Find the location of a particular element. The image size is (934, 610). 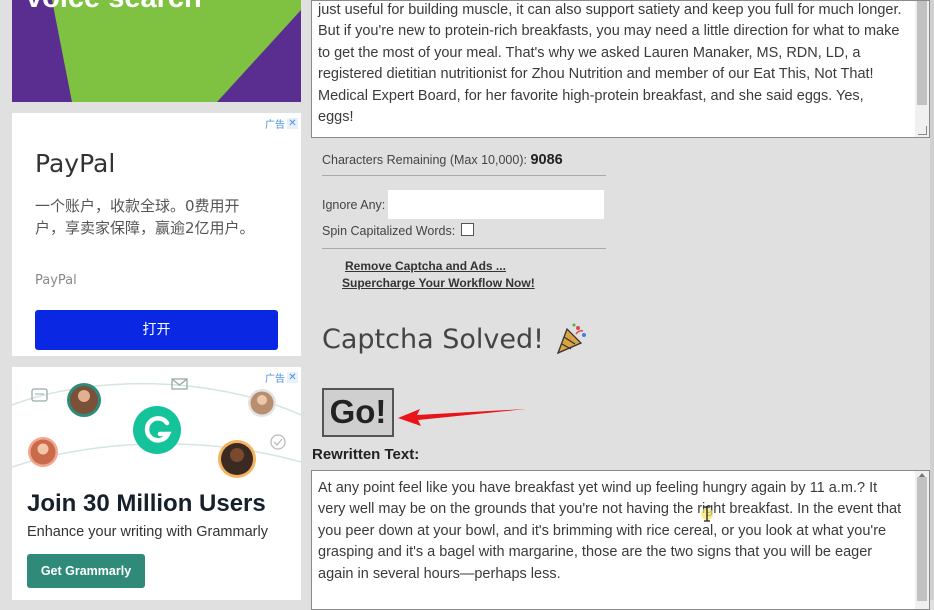

text-cursor-icon is located at coordinates (707, 514).